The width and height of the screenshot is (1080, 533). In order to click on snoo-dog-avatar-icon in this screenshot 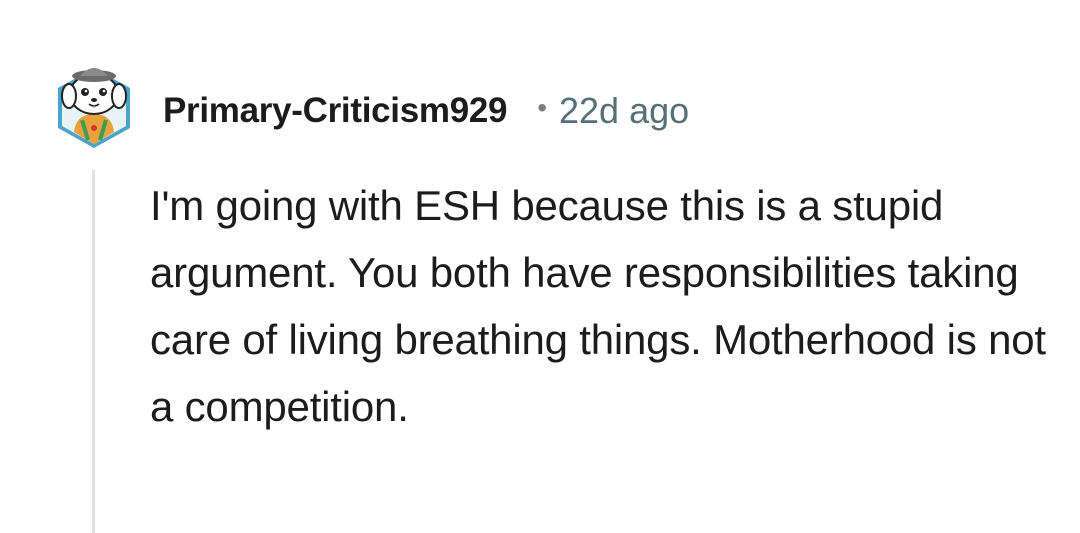, I will do `click(94, 108)`.